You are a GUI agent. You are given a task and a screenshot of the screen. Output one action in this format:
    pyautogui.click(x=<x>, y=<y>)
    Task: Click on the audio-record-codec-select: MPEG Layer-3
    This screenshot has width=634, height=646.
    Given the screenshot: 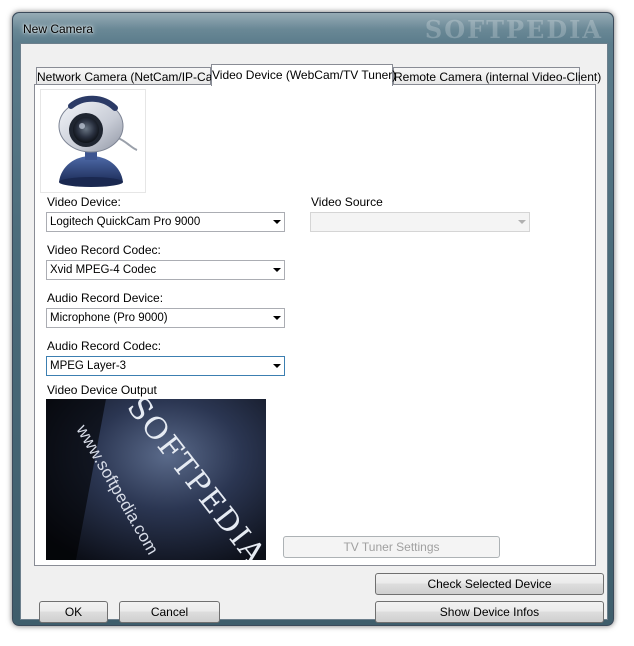 What is the action you would take?
    pyautogui.click(x=165, y=366)
    